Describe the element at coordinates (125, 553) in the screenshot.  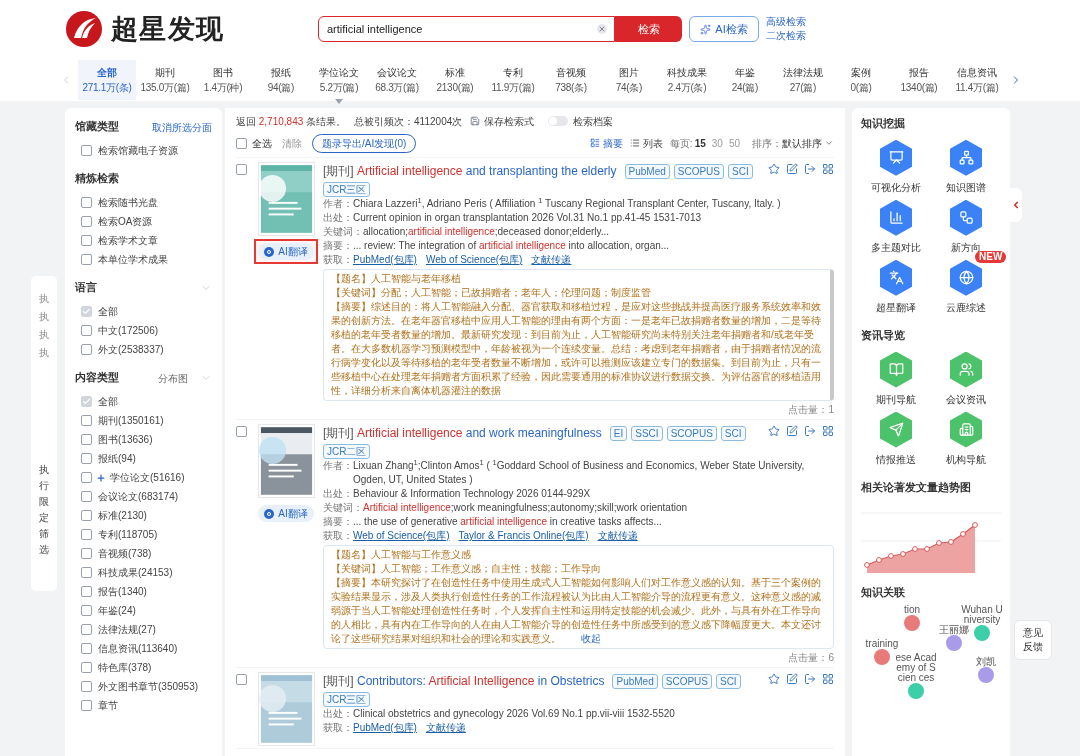
I see `filter-option: 音视频(738)` at that location.